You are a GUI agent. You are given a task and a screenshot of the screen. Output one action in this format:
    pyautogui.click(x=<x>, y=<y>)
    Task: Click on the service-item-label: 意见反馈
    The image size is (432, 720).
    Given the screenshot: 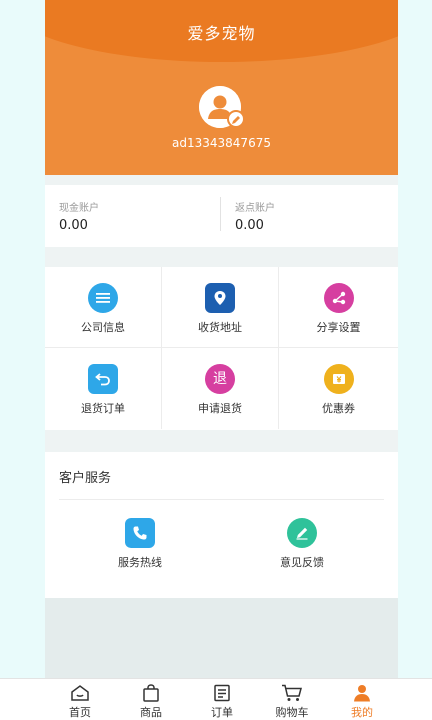 What is the action you would take?
    pyautogui.click(x=302, y=562)
    